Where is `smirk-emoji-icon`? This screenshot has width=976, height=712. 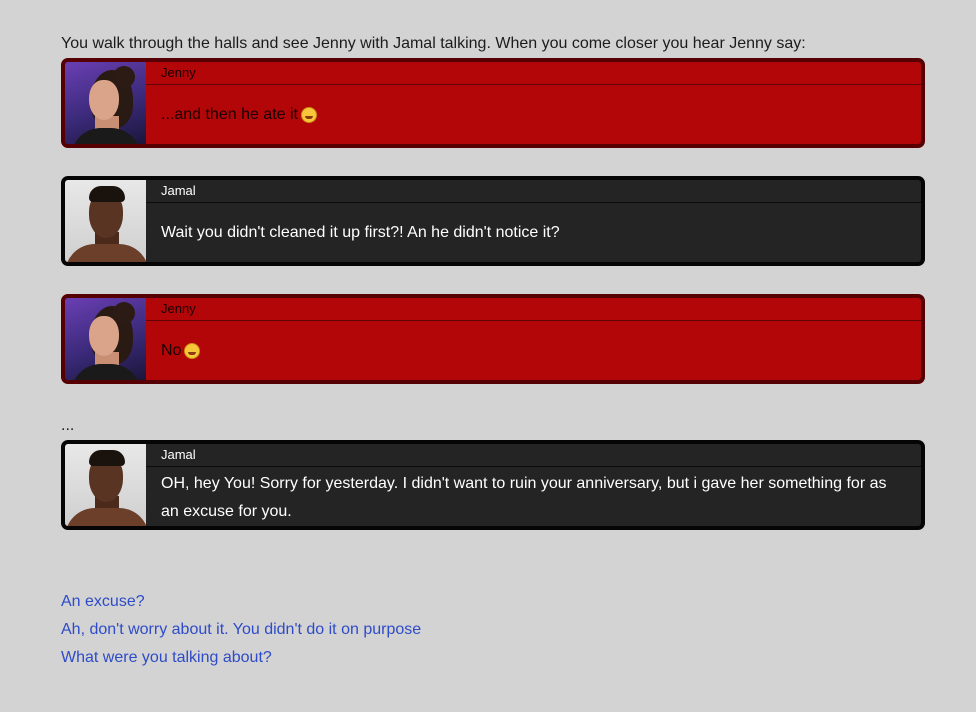
smirk-emoji-icon is located at coordinates (192, 350).